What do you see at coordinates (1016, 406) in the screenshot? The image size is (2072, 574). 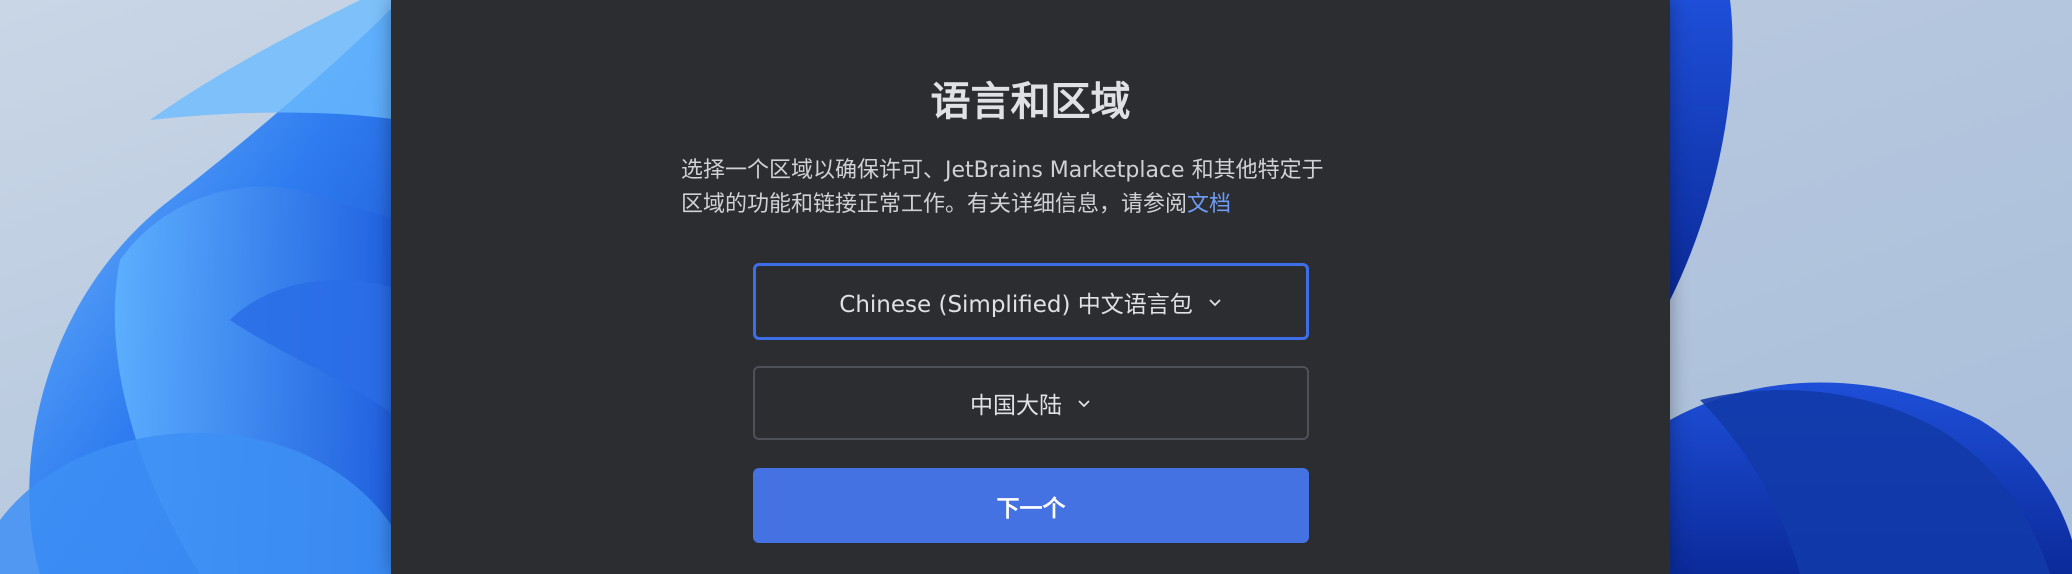 I see `region-select-value: 中国大陆` at bounding box center [1016, 406].